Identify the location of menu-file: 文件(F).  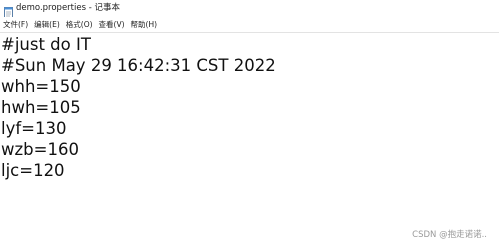
(15, 24).